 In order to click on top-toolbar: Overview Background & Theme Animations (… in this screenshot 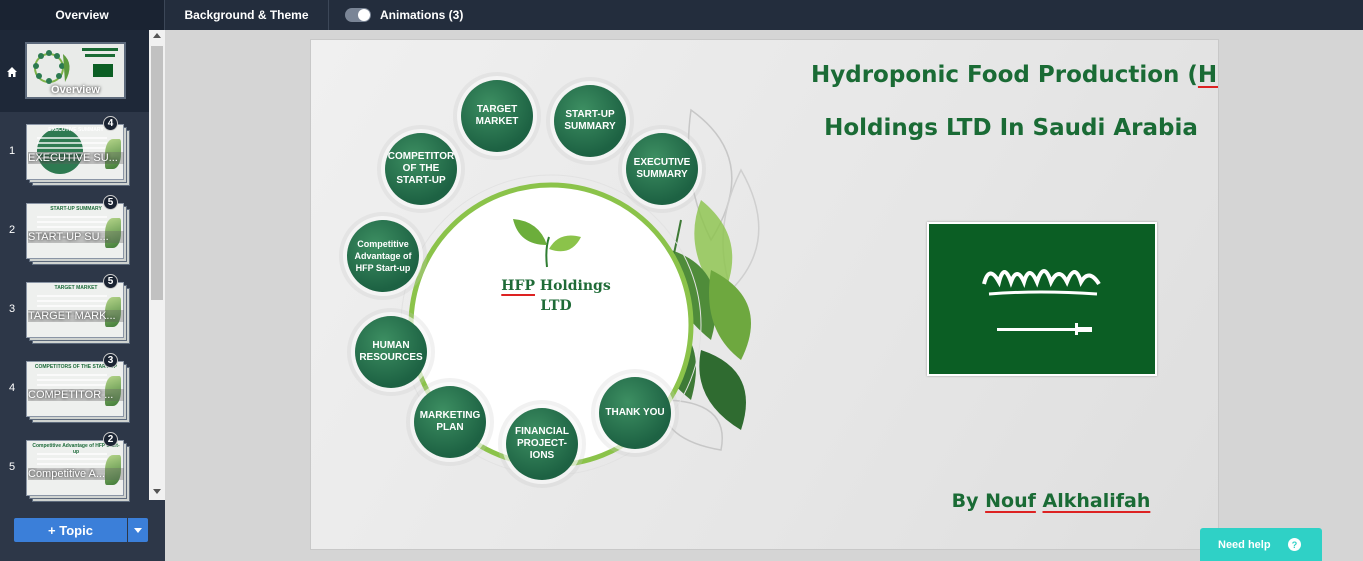, I will do `click(681, 15)`.